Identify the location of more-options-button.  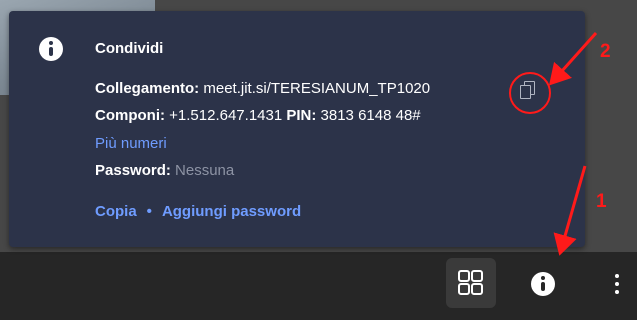
(617, 284).